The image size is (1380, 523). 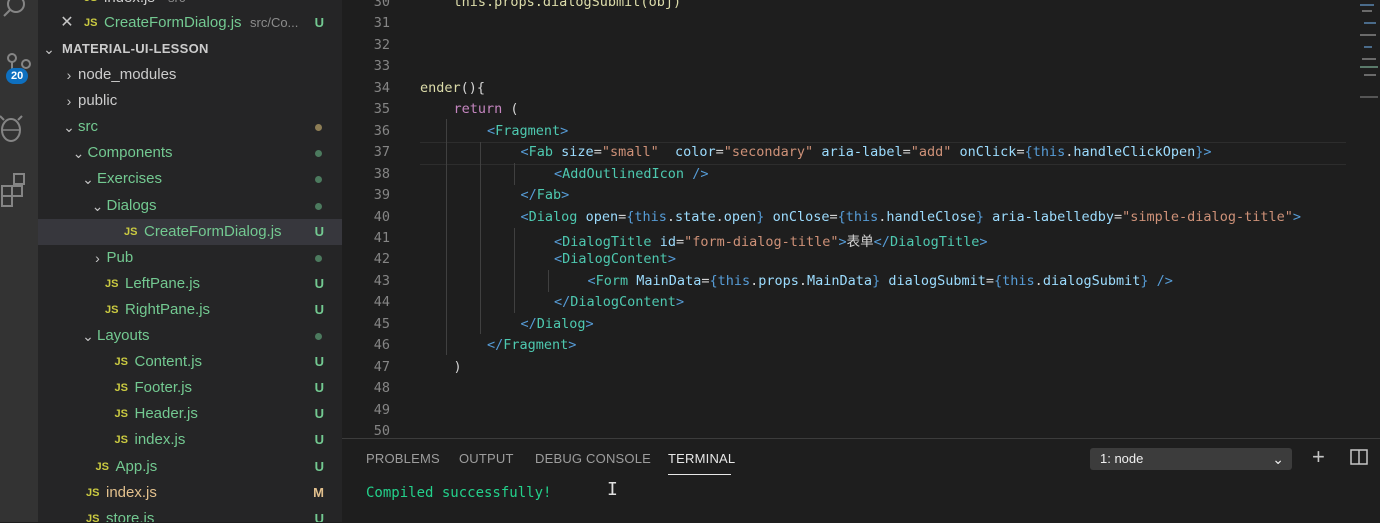 I want to click on code-line: <Fragment>, so click(x=527, y=131).